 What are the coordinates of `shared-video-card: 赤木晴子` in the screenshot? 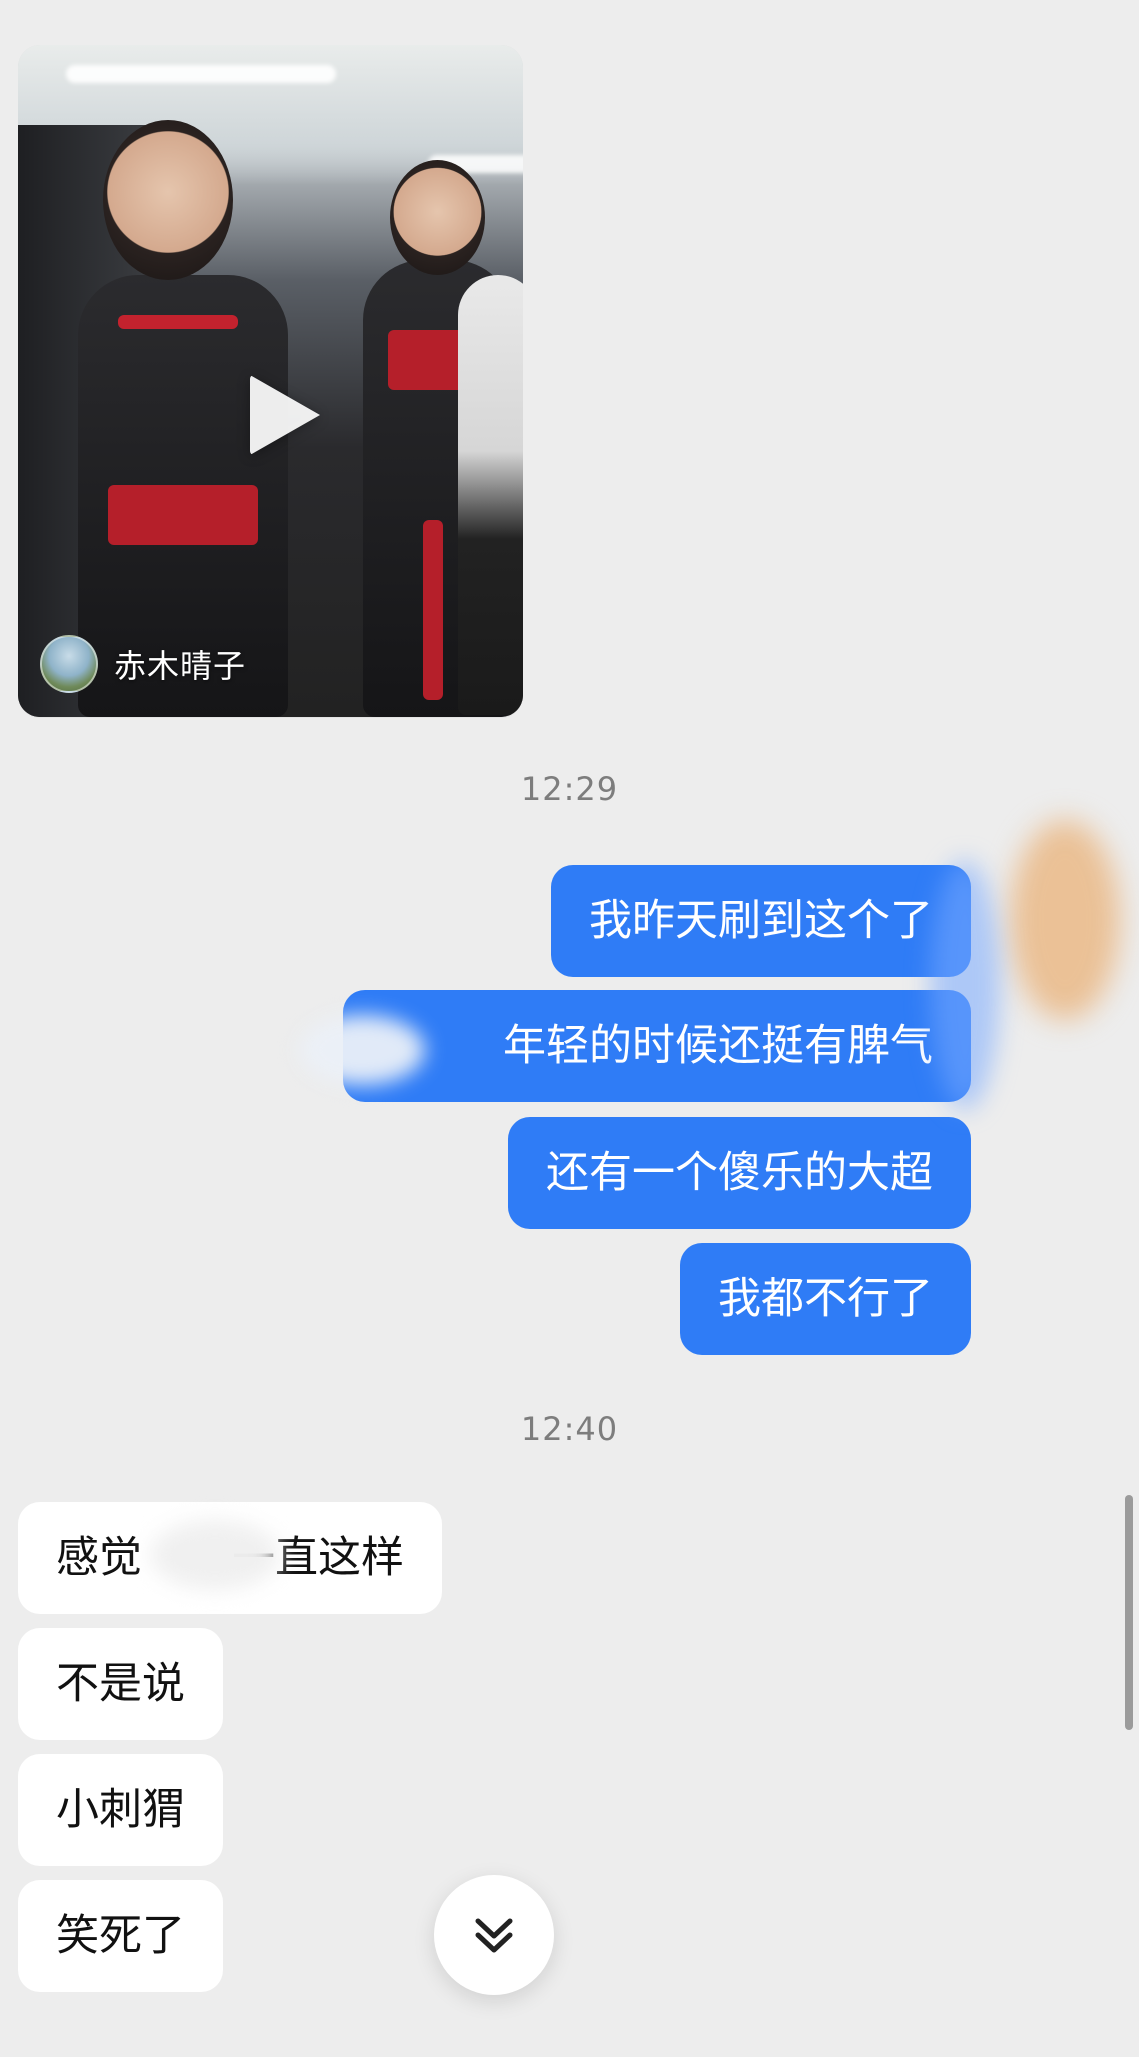 It's located at (270, 381).